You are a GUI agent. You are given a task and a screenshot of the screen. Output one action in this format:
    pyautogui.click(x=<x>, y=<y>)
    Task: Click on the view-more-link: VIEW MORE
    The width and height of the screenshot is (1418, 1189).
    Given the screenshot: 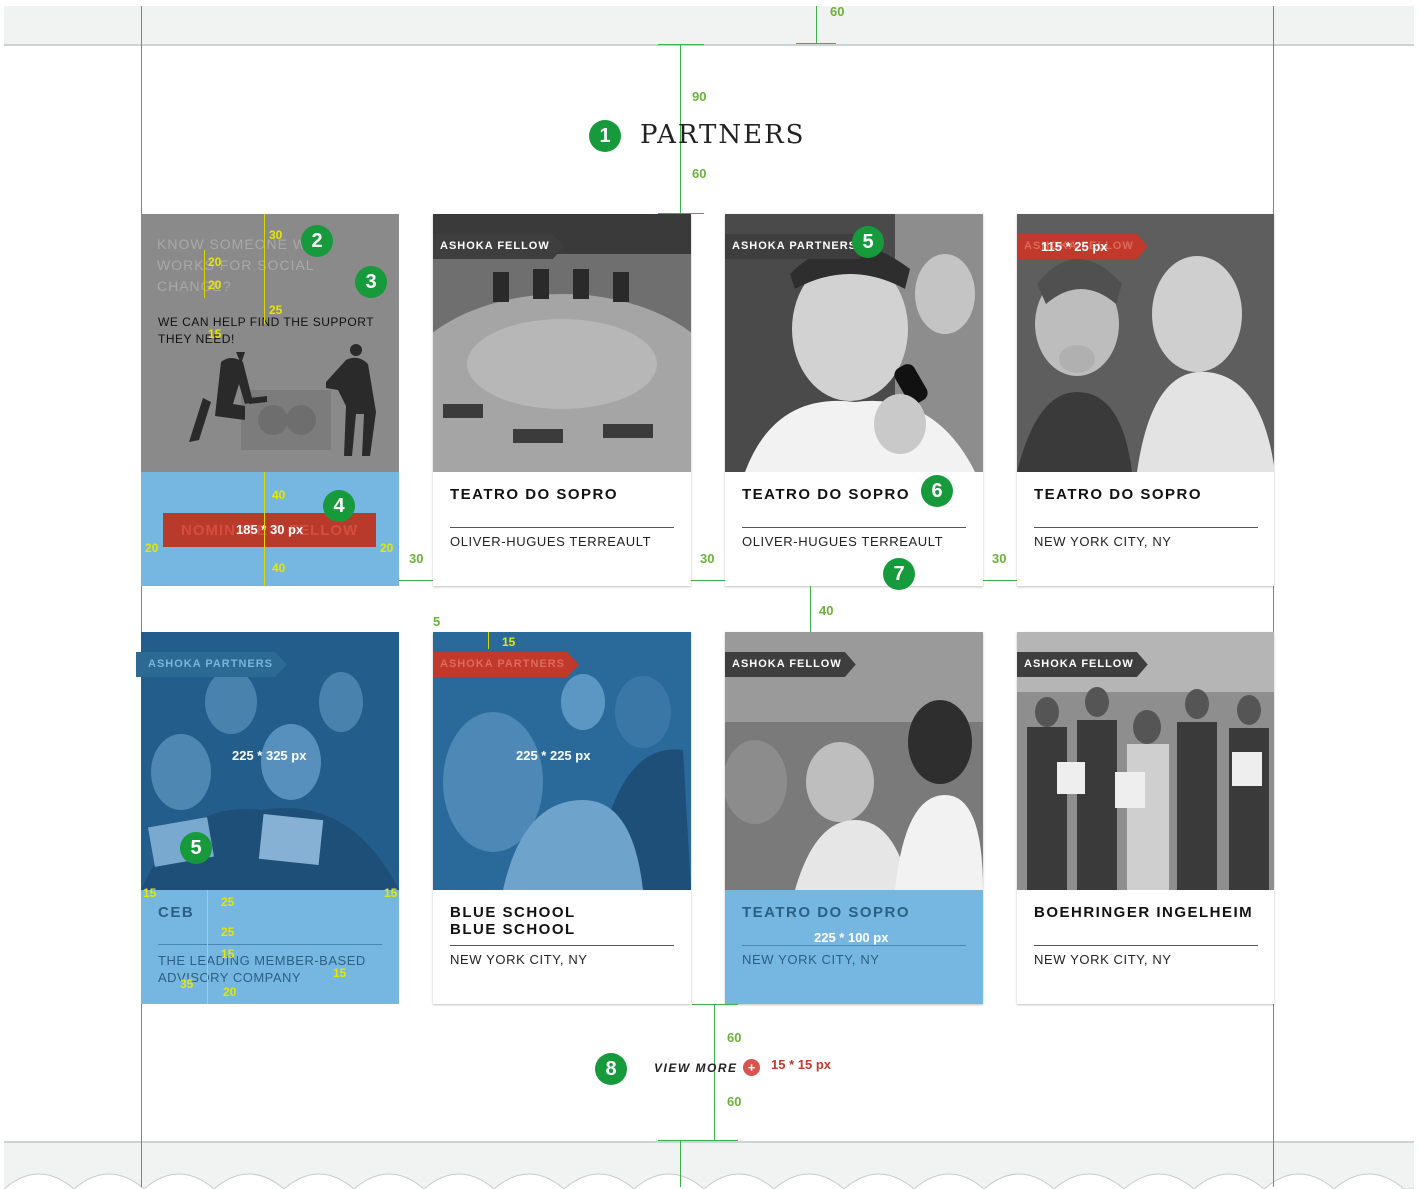 What is the action you would take?
    pyautogui.click(x=696, y=1068)
    